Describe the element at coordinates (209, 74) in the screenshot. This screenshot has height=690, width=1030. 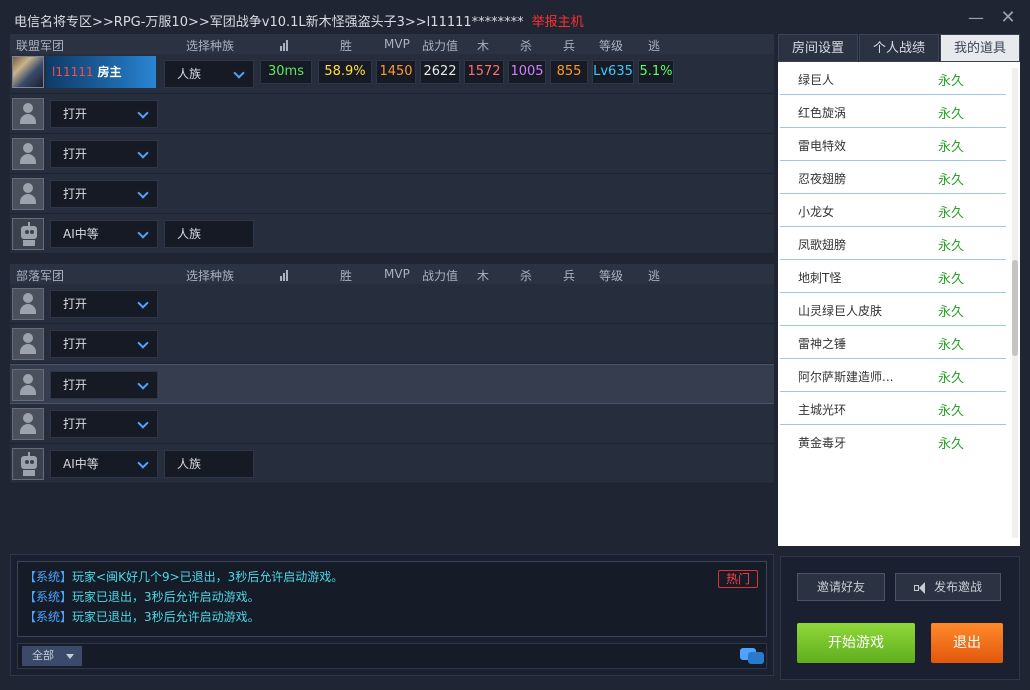
I see `race-select: 人族` at that location.